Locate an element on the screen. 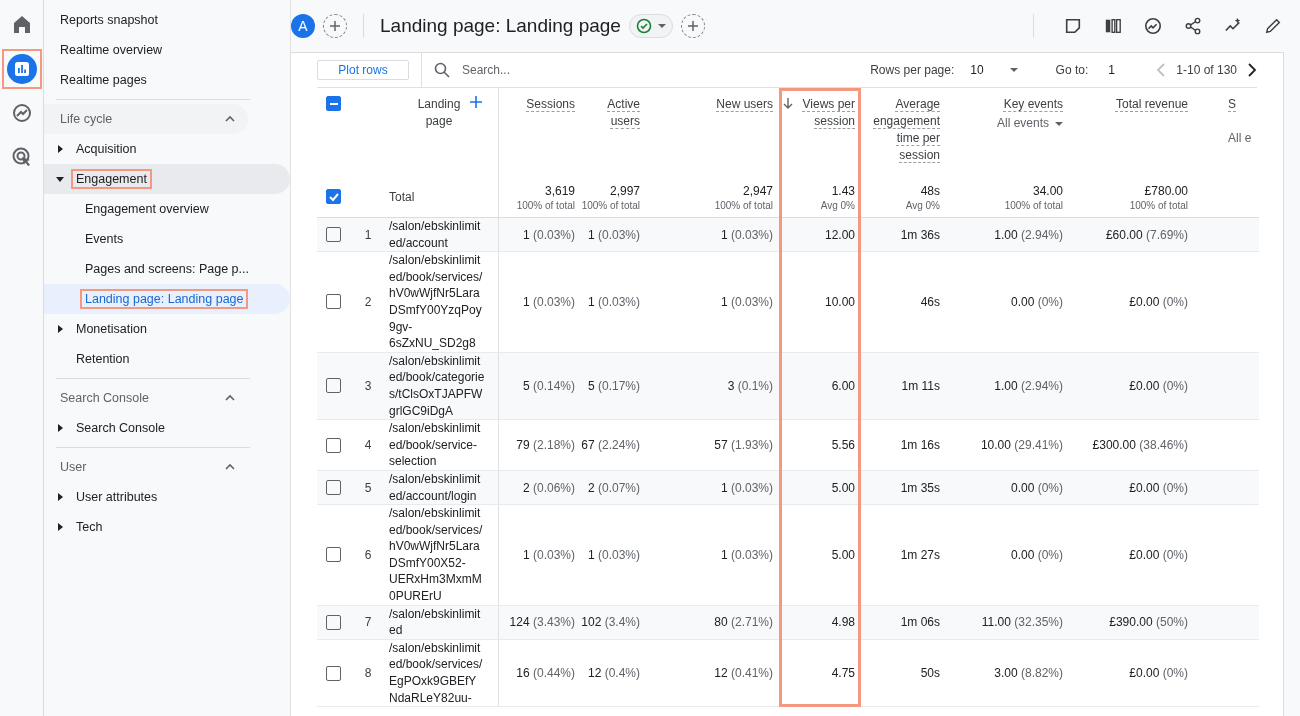 The height and width of the screenshot is (716, 1300). table-cell: 57 (1.93%) is located at coordinates (743, 445).